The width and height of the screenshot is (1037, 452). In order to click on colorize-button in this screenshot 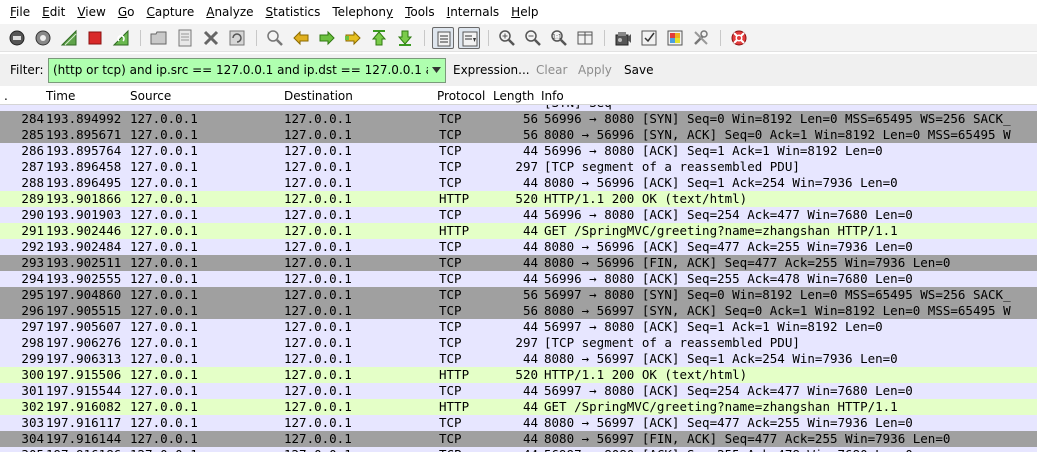, I will do `click(443, 38)`.